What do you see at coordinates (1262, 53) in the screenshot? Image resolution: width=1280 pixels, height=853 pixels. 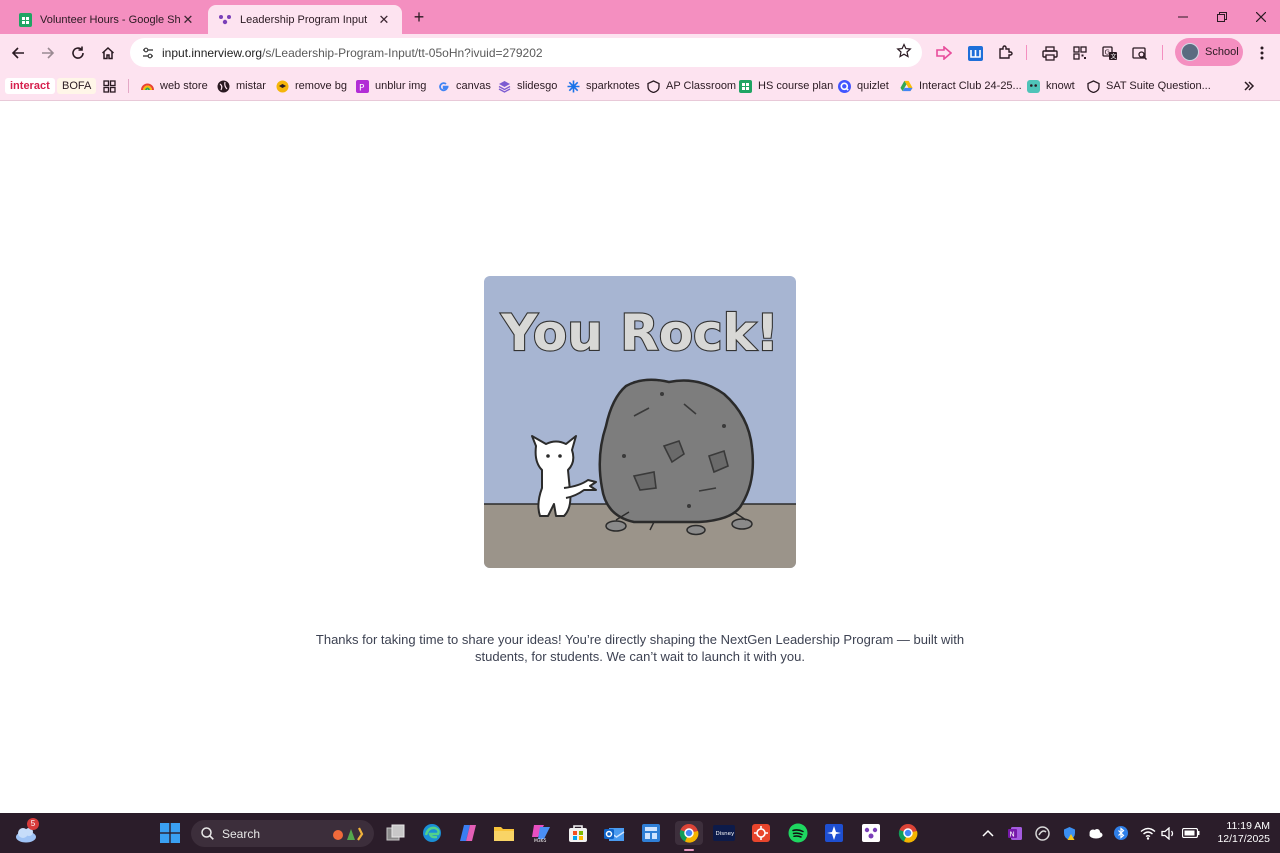 I see `browser-menu-button` at bounding box center [1262, 53].